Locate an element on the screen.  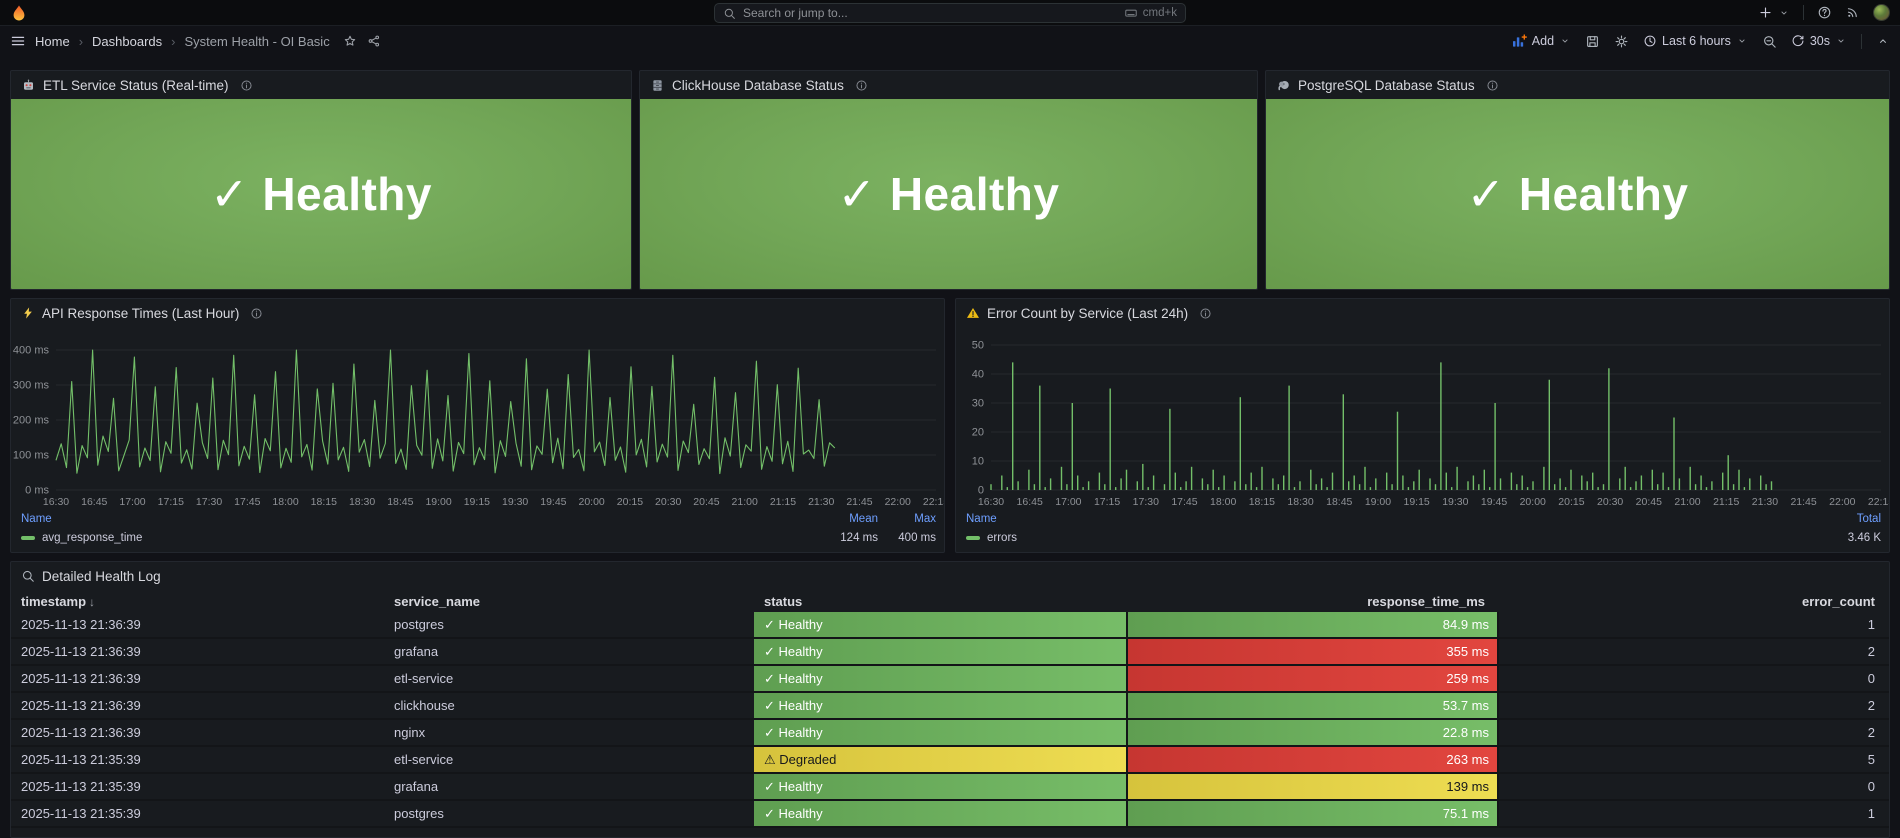
panel-title: Error Count by Service (Last 24h) is located at coordinates (1087, 313).